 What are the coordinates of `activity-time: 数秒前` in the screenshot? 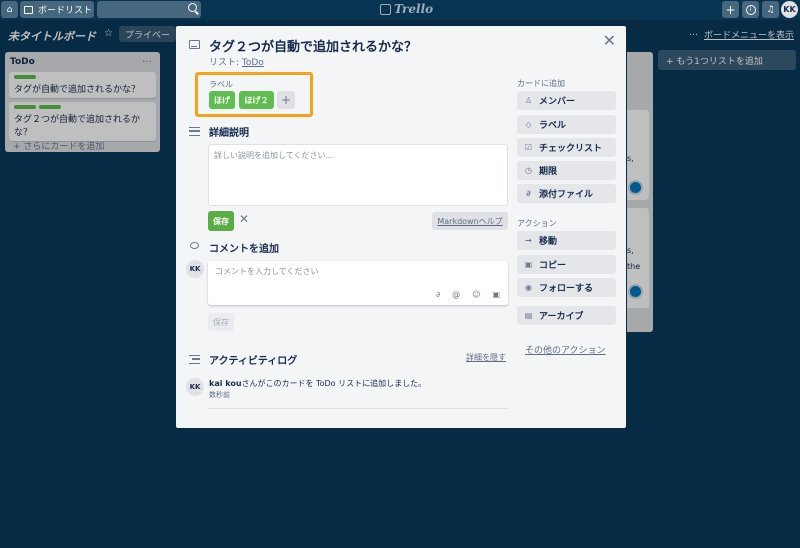 It's located at (219, 395).